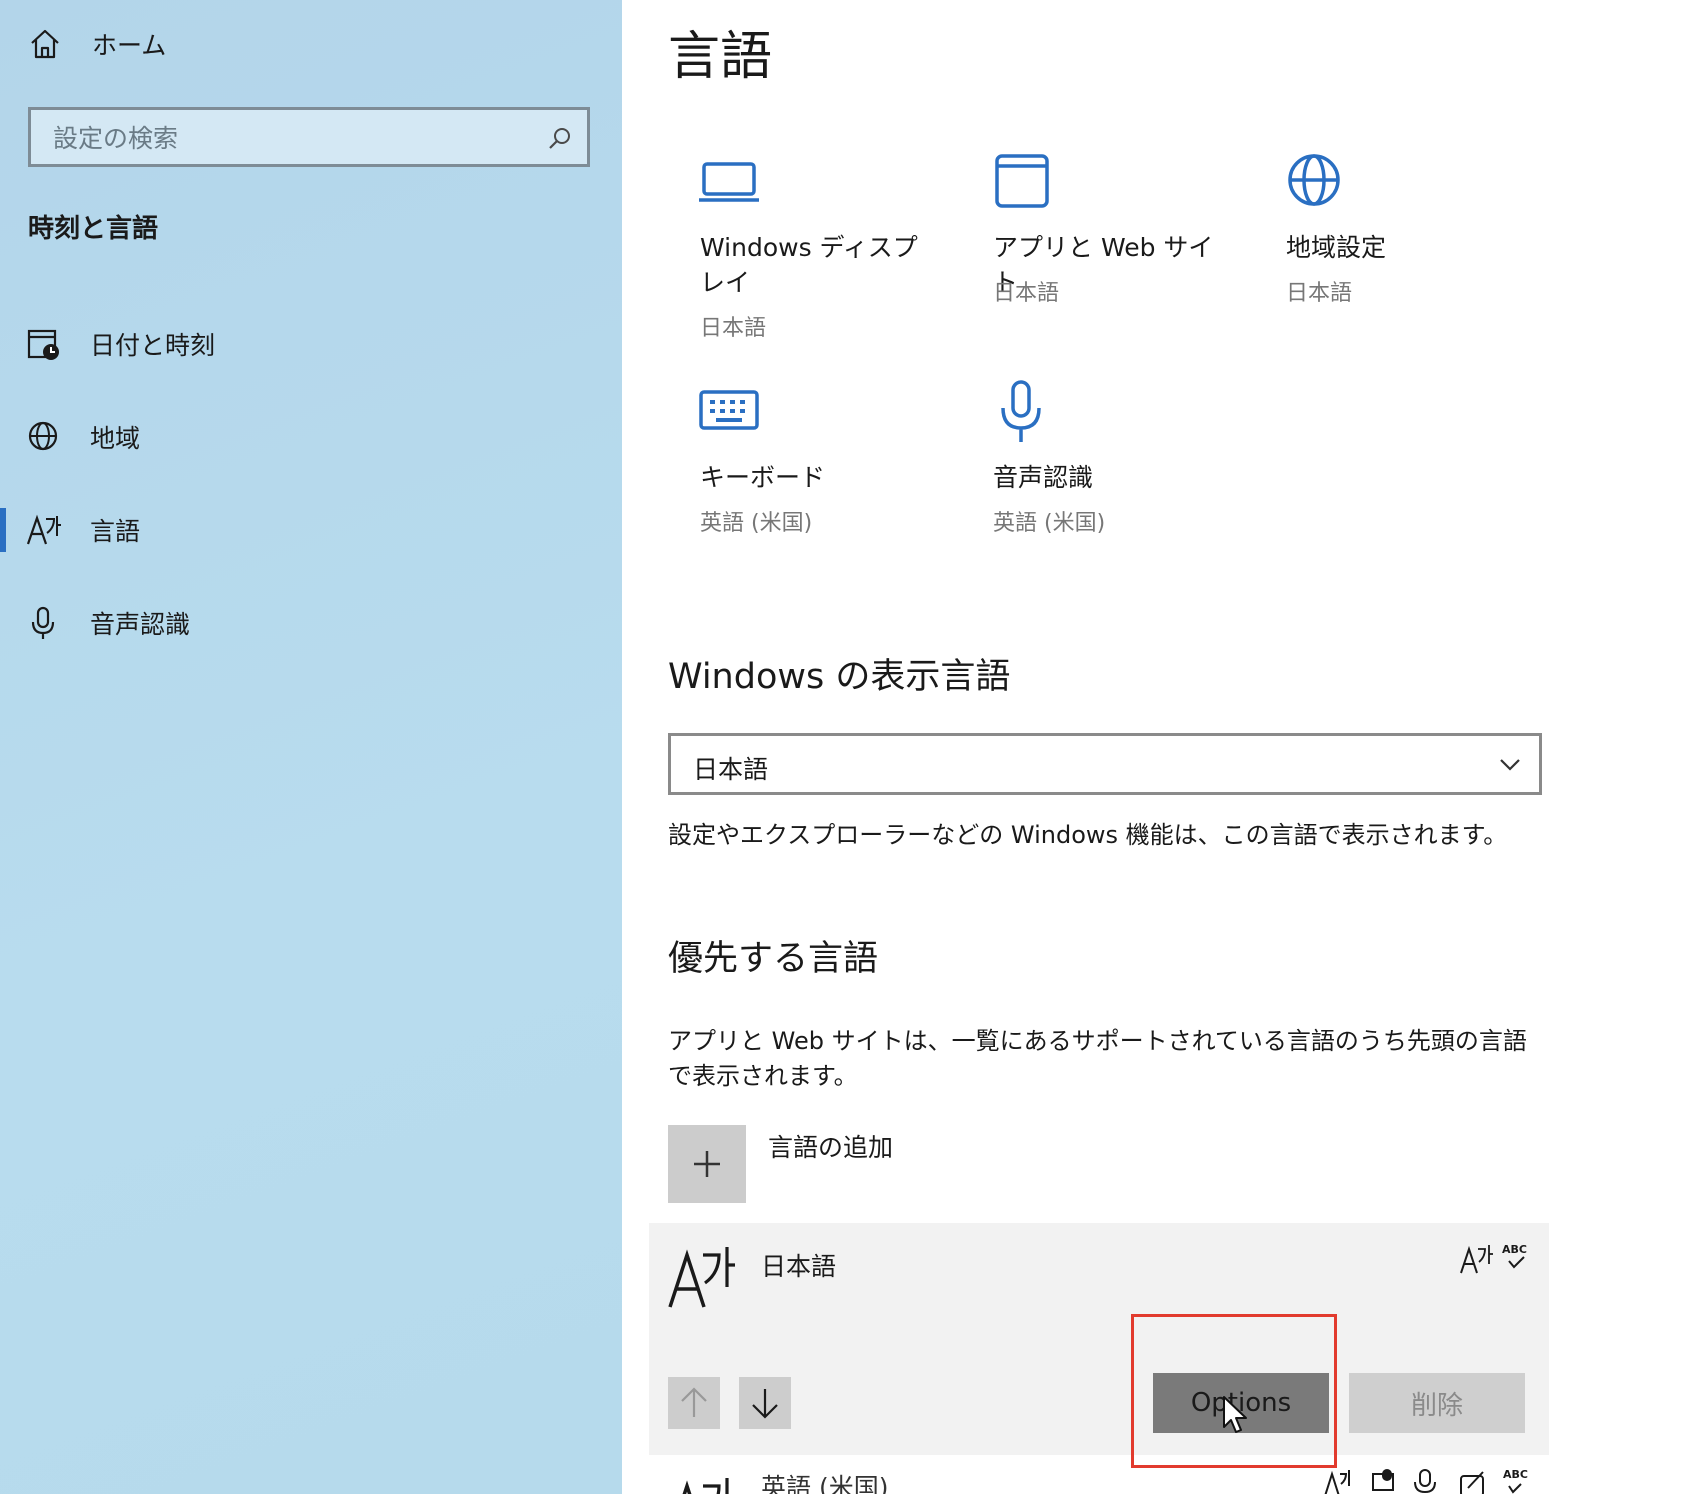 This screenshot has width=1694, height=1494. I want to click on preferred-languages-heading: 優先する言語, so click(773, 959).